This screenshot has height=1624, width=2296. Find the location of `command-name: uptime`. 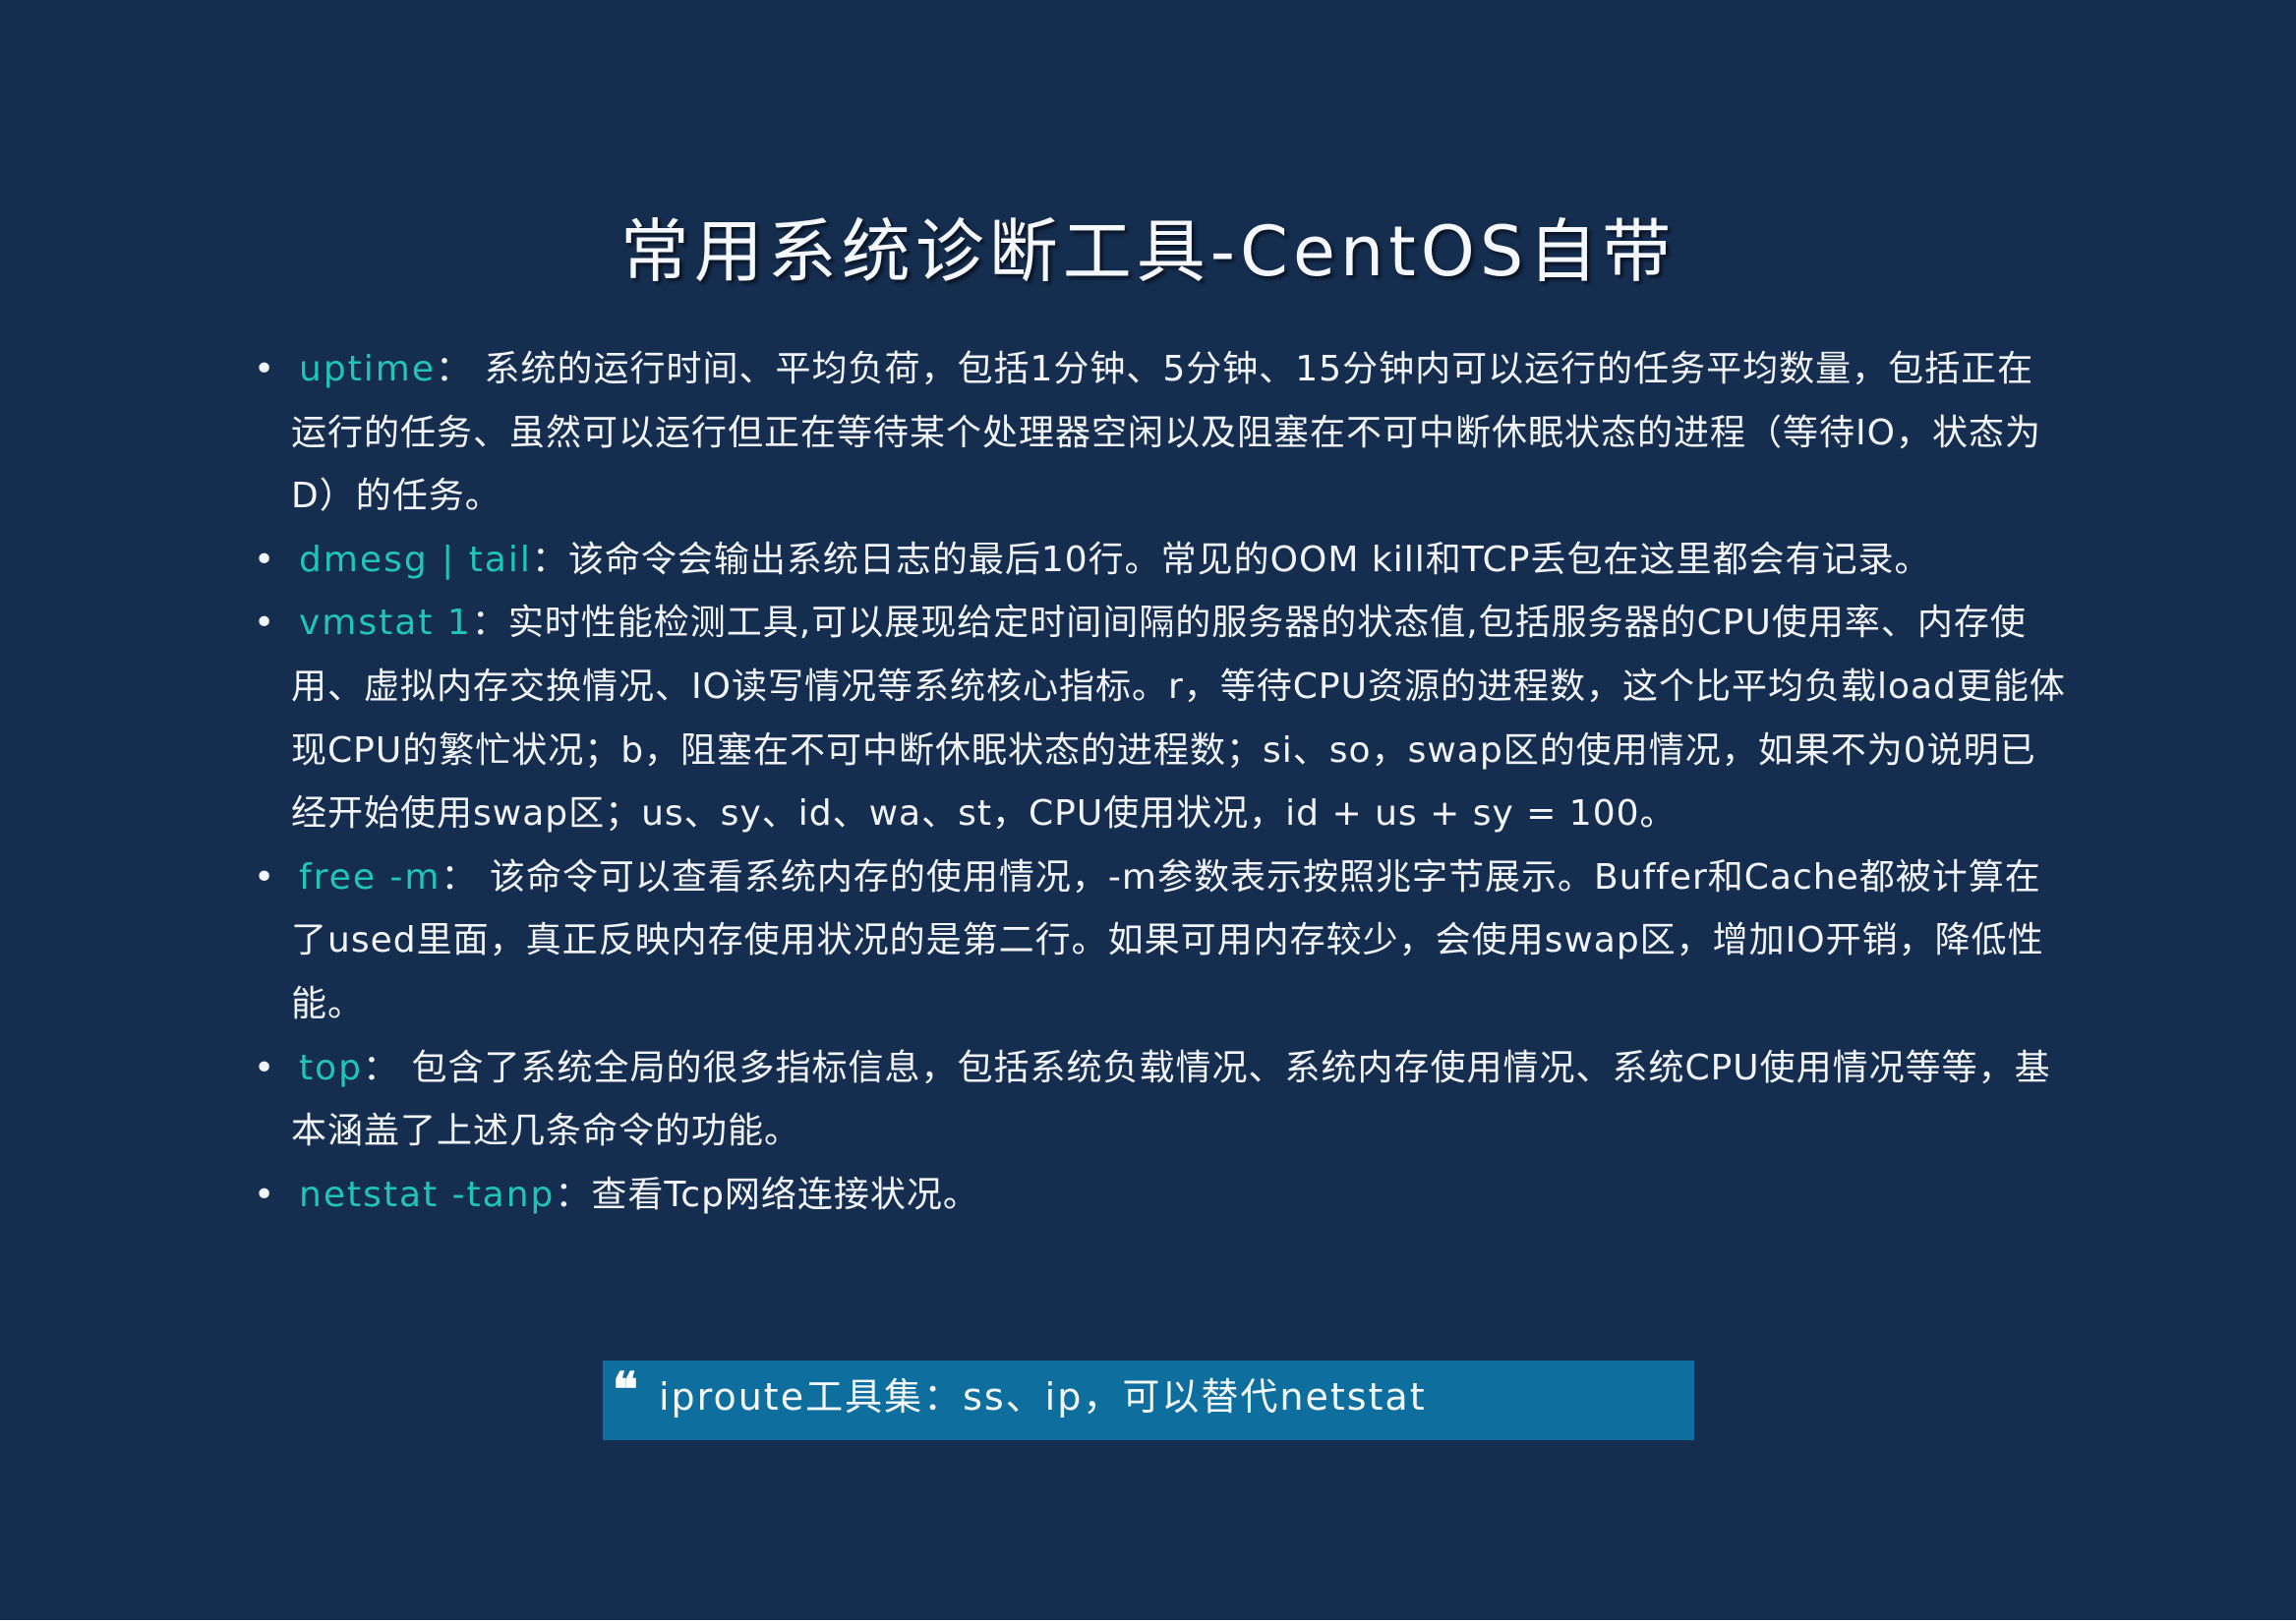

command-name: uptime is located at coordinates (368, 369).